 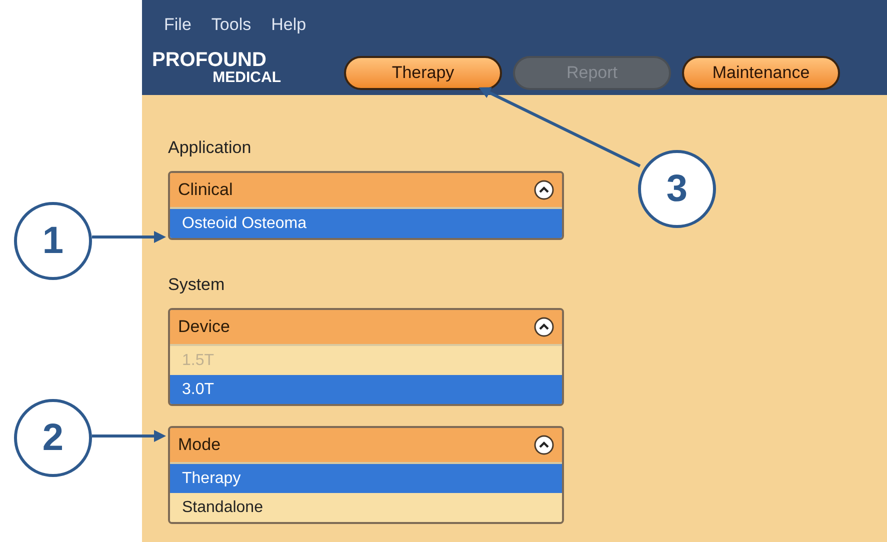 I want to click on tab: Therapy, so click(x=423, y=73).